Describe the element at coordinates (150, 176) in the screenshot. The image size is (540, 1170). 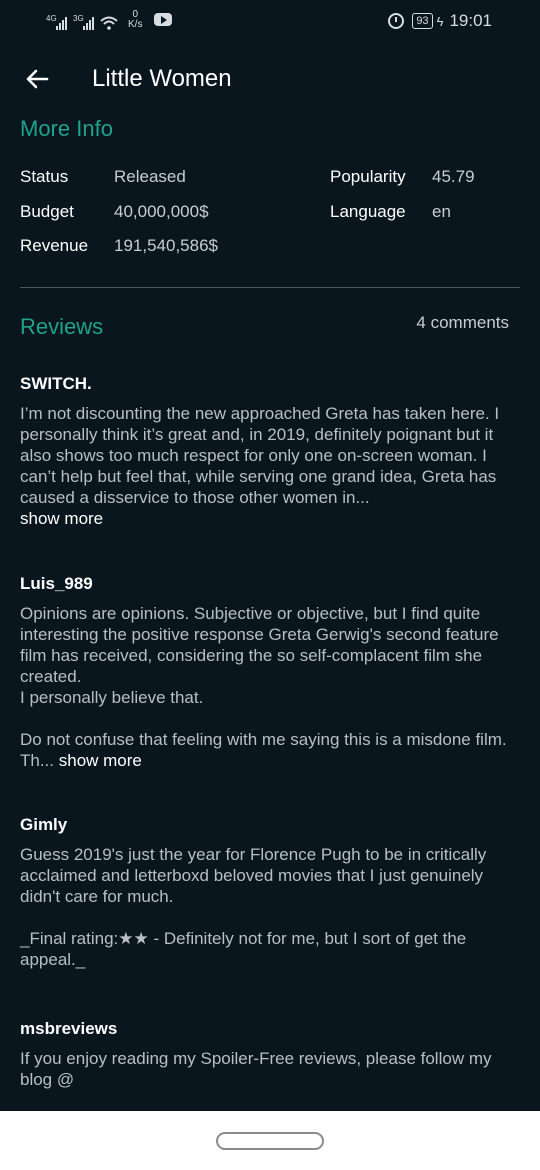
I see `status-value: Released` at that location.